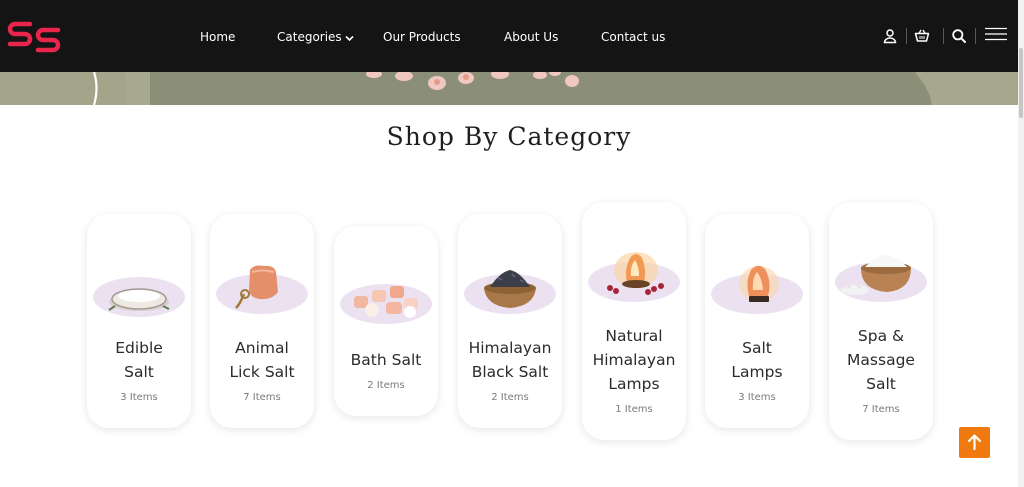 The width and height of the screenshot is (1024, 487). What do you see at coordinates (386, 360) in the screenshot?
I see `category-name: Bath Salt` at bounding box center [386, 360].